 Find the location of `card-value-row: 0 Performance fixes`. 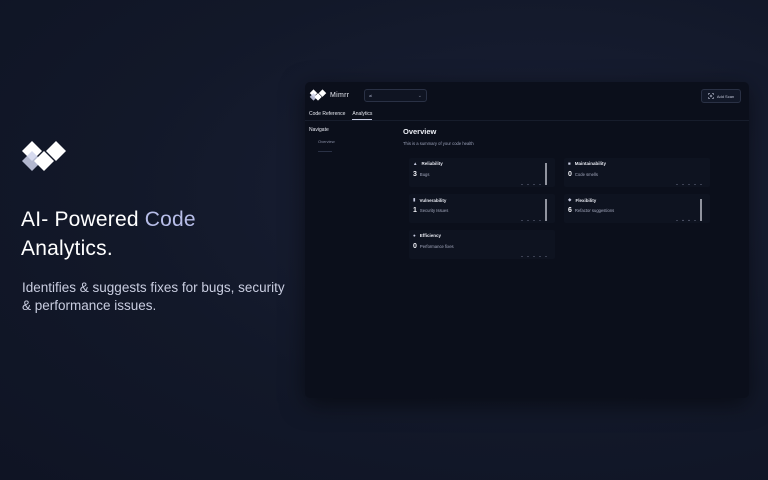

card-value-row: 0 Performance fixes is located at coordinates (433, 246).